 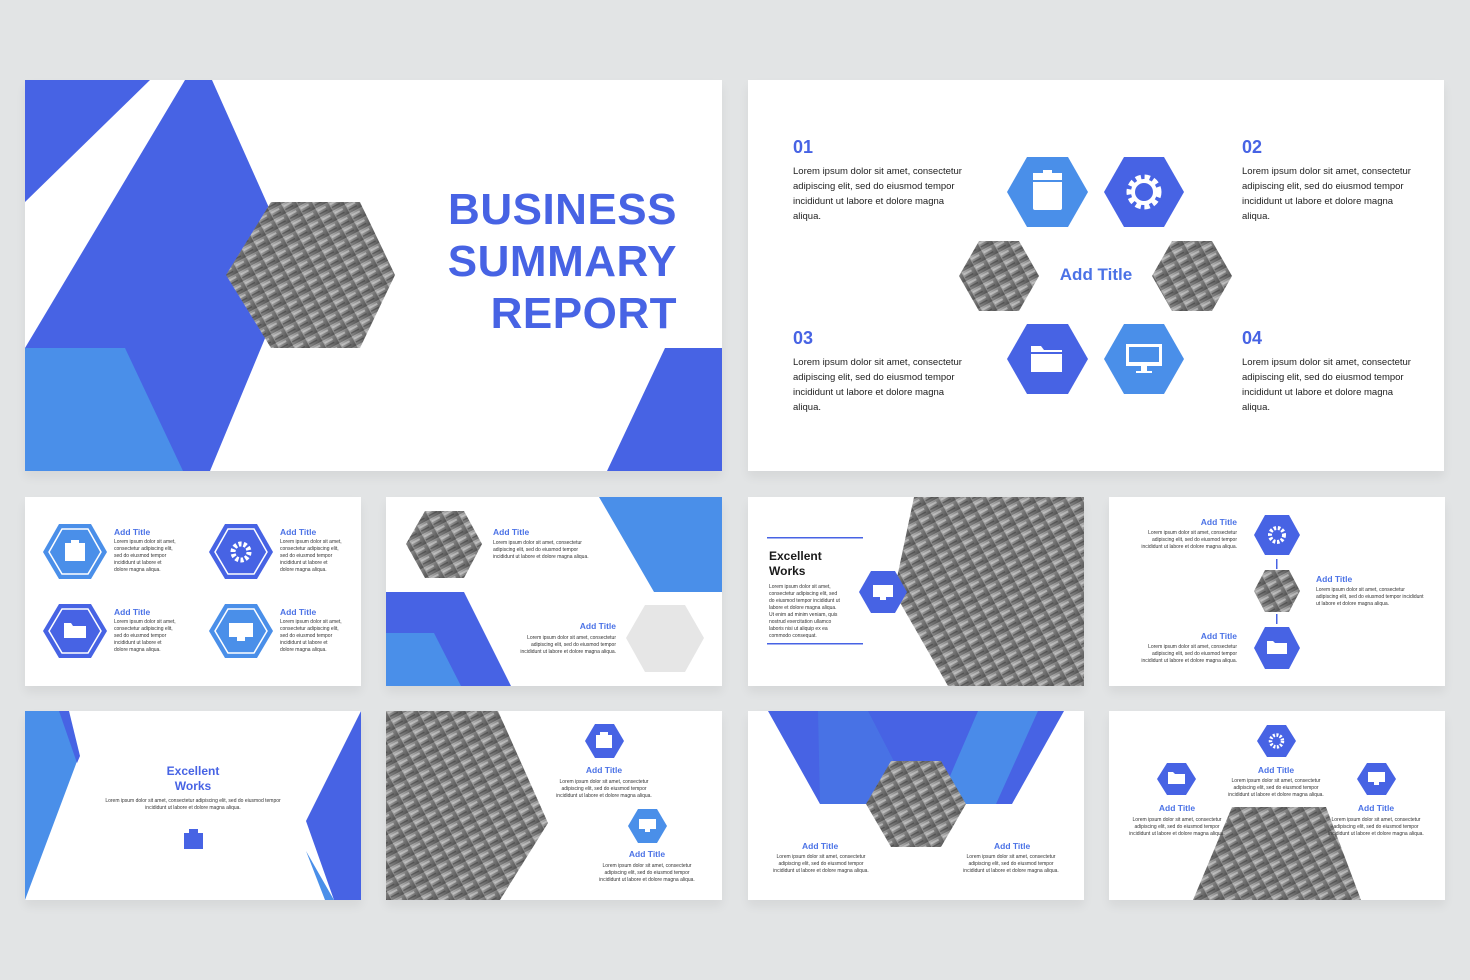 I want to click on heading-line2: Works, so click(x=787, y=571).